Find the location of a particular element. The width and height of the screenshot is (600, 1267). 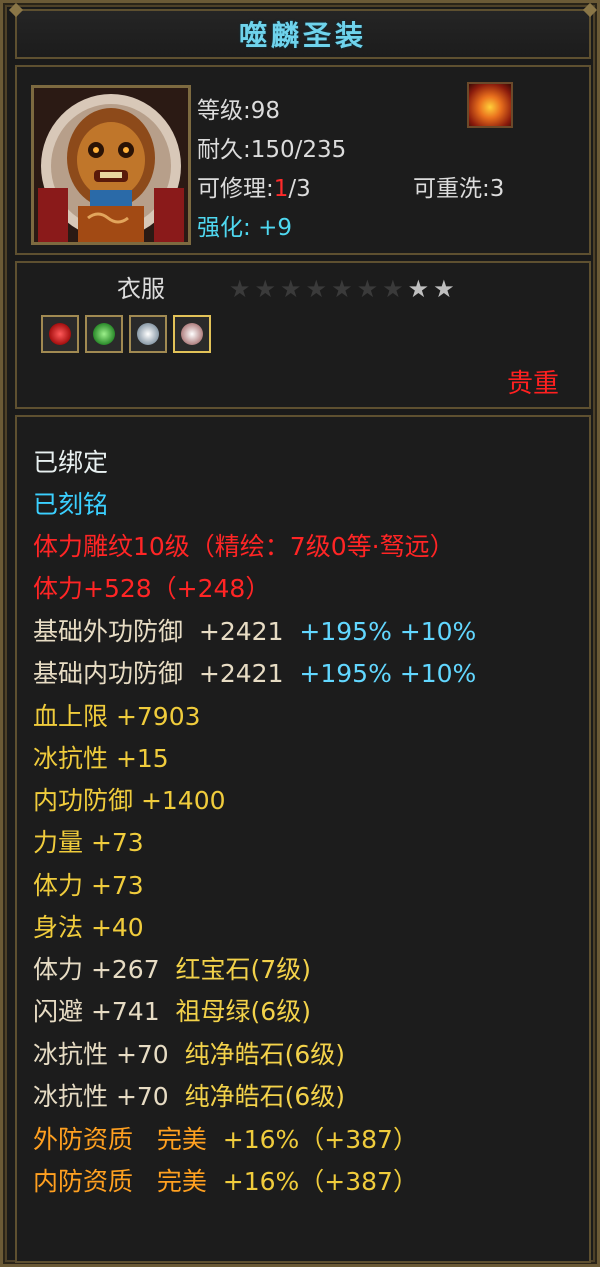

internal-defense-label: 基础内功防御 is located at coordinates (108, 673).